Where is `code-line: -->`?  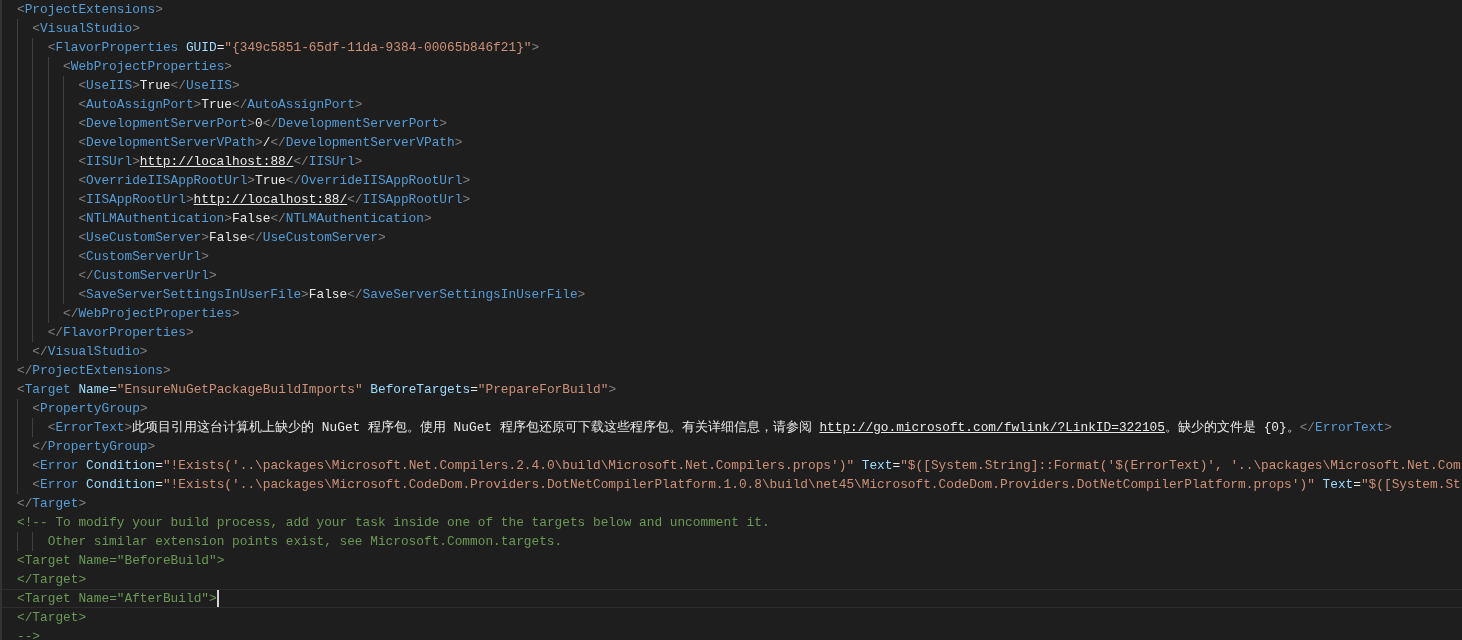
code-line: --> is located at coordinates (29, 634).